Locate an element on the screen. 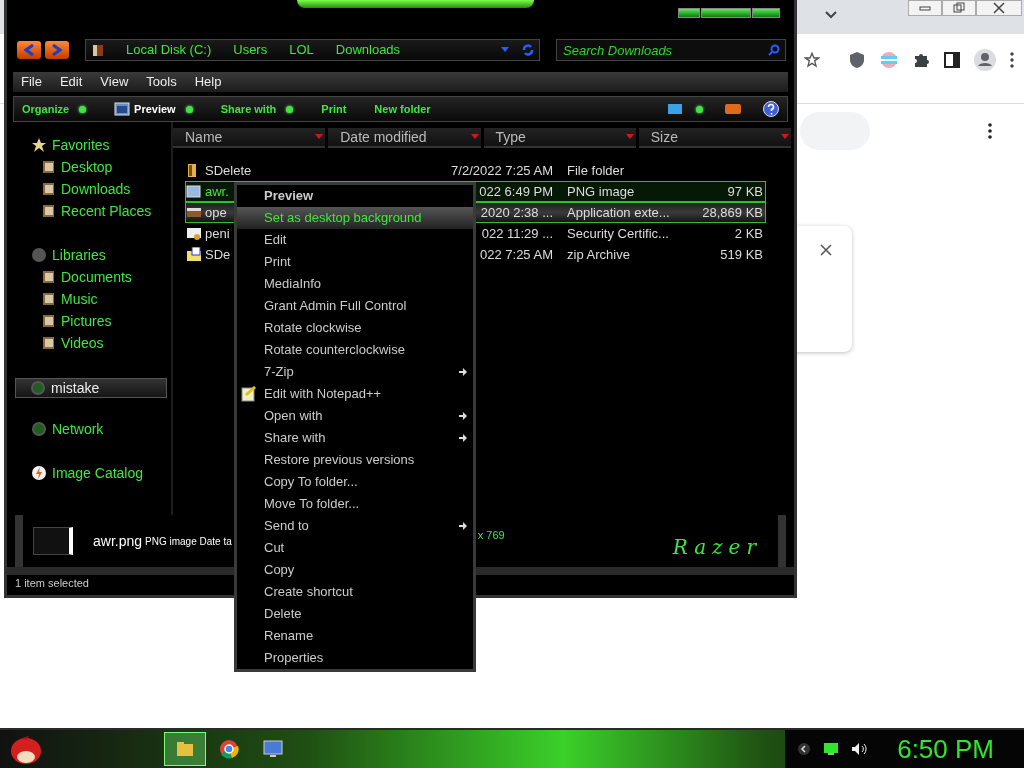 The height and width of the screenshot is (768, 1024). file-info: PNG image Date ta is located at coordinates (188, 541).